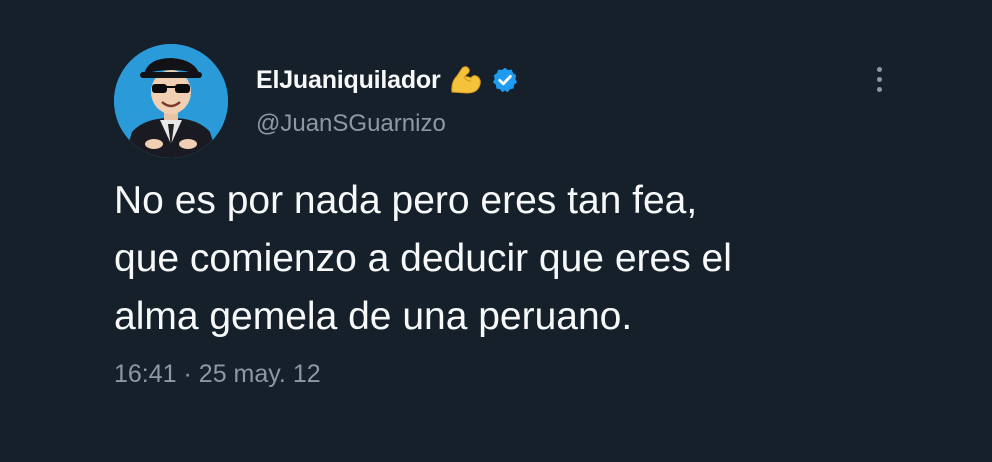  I want to click on flexed-biceps-icon, so click(466, 80).